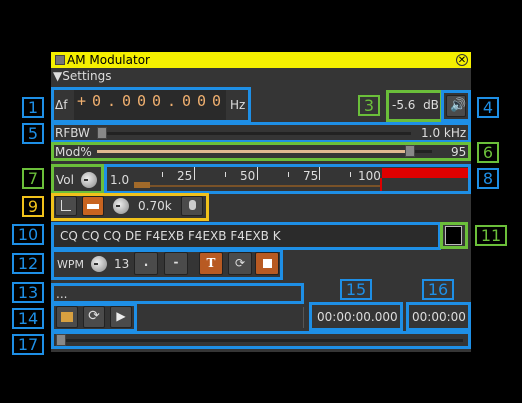  What do you see at coordinates (33, 107) in the screenshot?
I see `callout-number: 1` at bounding box center [33, 107].